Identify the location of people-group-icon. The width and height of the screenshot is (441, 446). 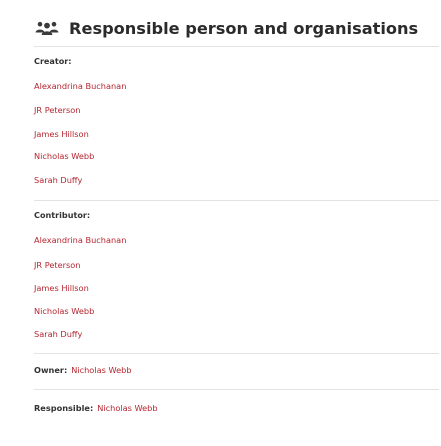
(47, 28).